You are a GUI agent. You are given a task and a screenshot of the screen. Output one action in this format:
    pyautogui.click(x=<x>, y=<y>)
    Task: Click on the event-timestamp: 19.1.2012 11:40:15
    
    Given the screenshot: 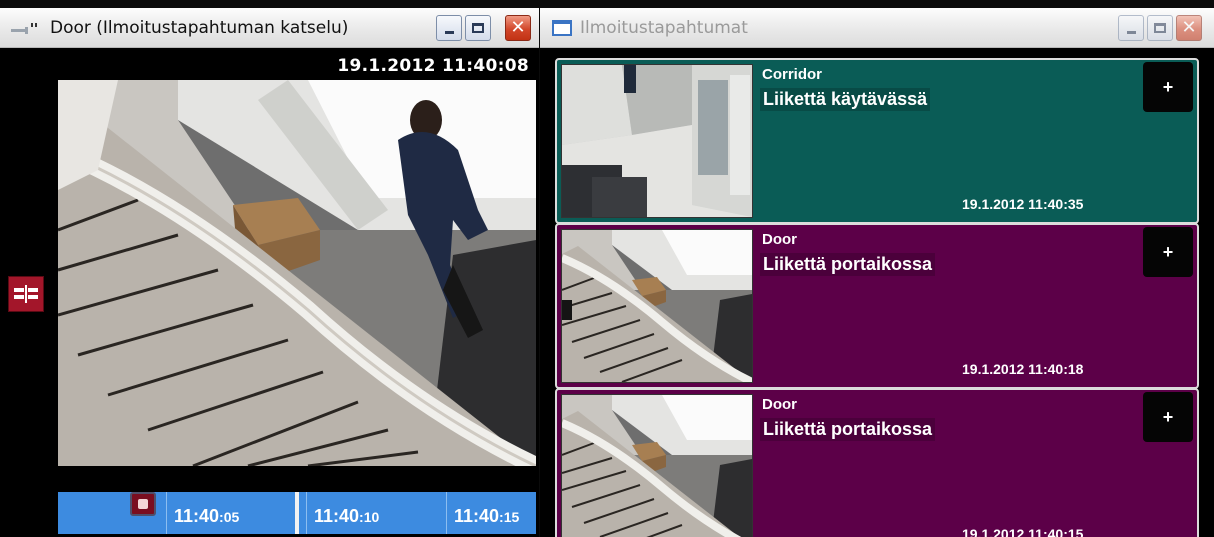 What is the action you would take?
    pyautogui.click(x=1023, y=531)
    